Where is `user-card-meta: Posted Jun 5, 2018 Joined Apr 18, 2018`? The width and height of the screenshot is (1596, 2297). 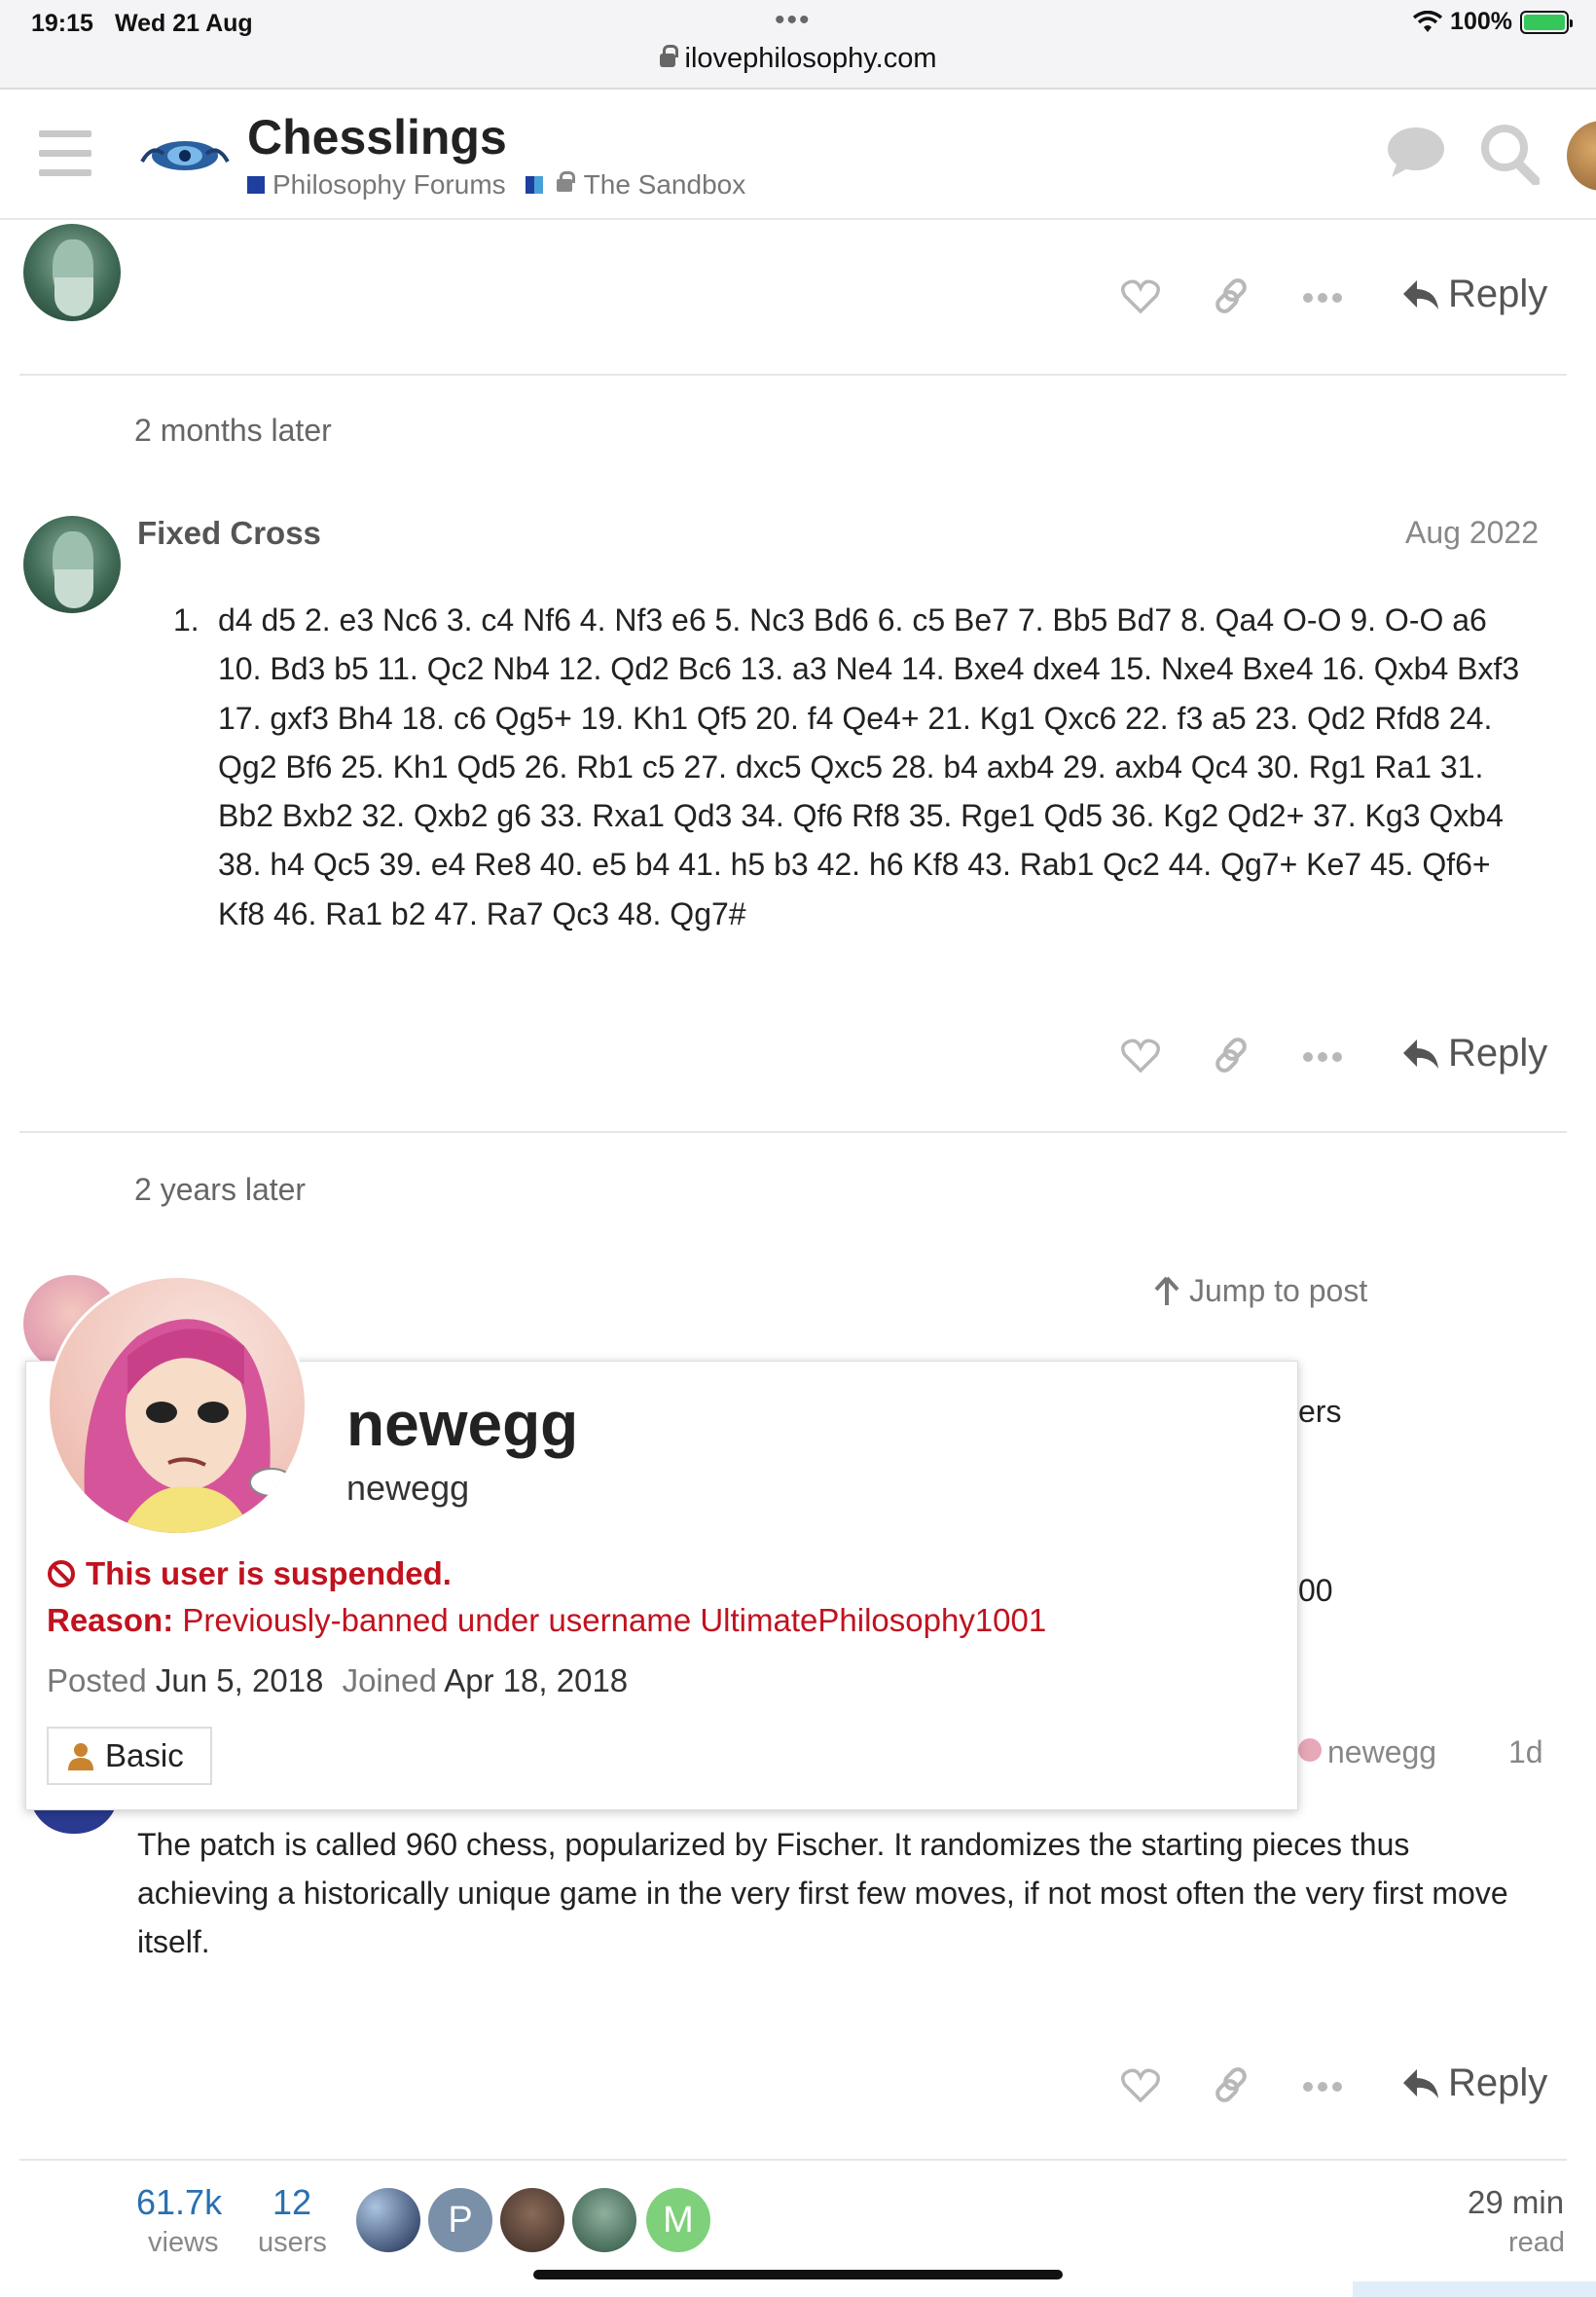
user-card-meta: Posted Jun 5, 2018 Joined Apr 18, 2018 is located at coordinates (337, 1680).